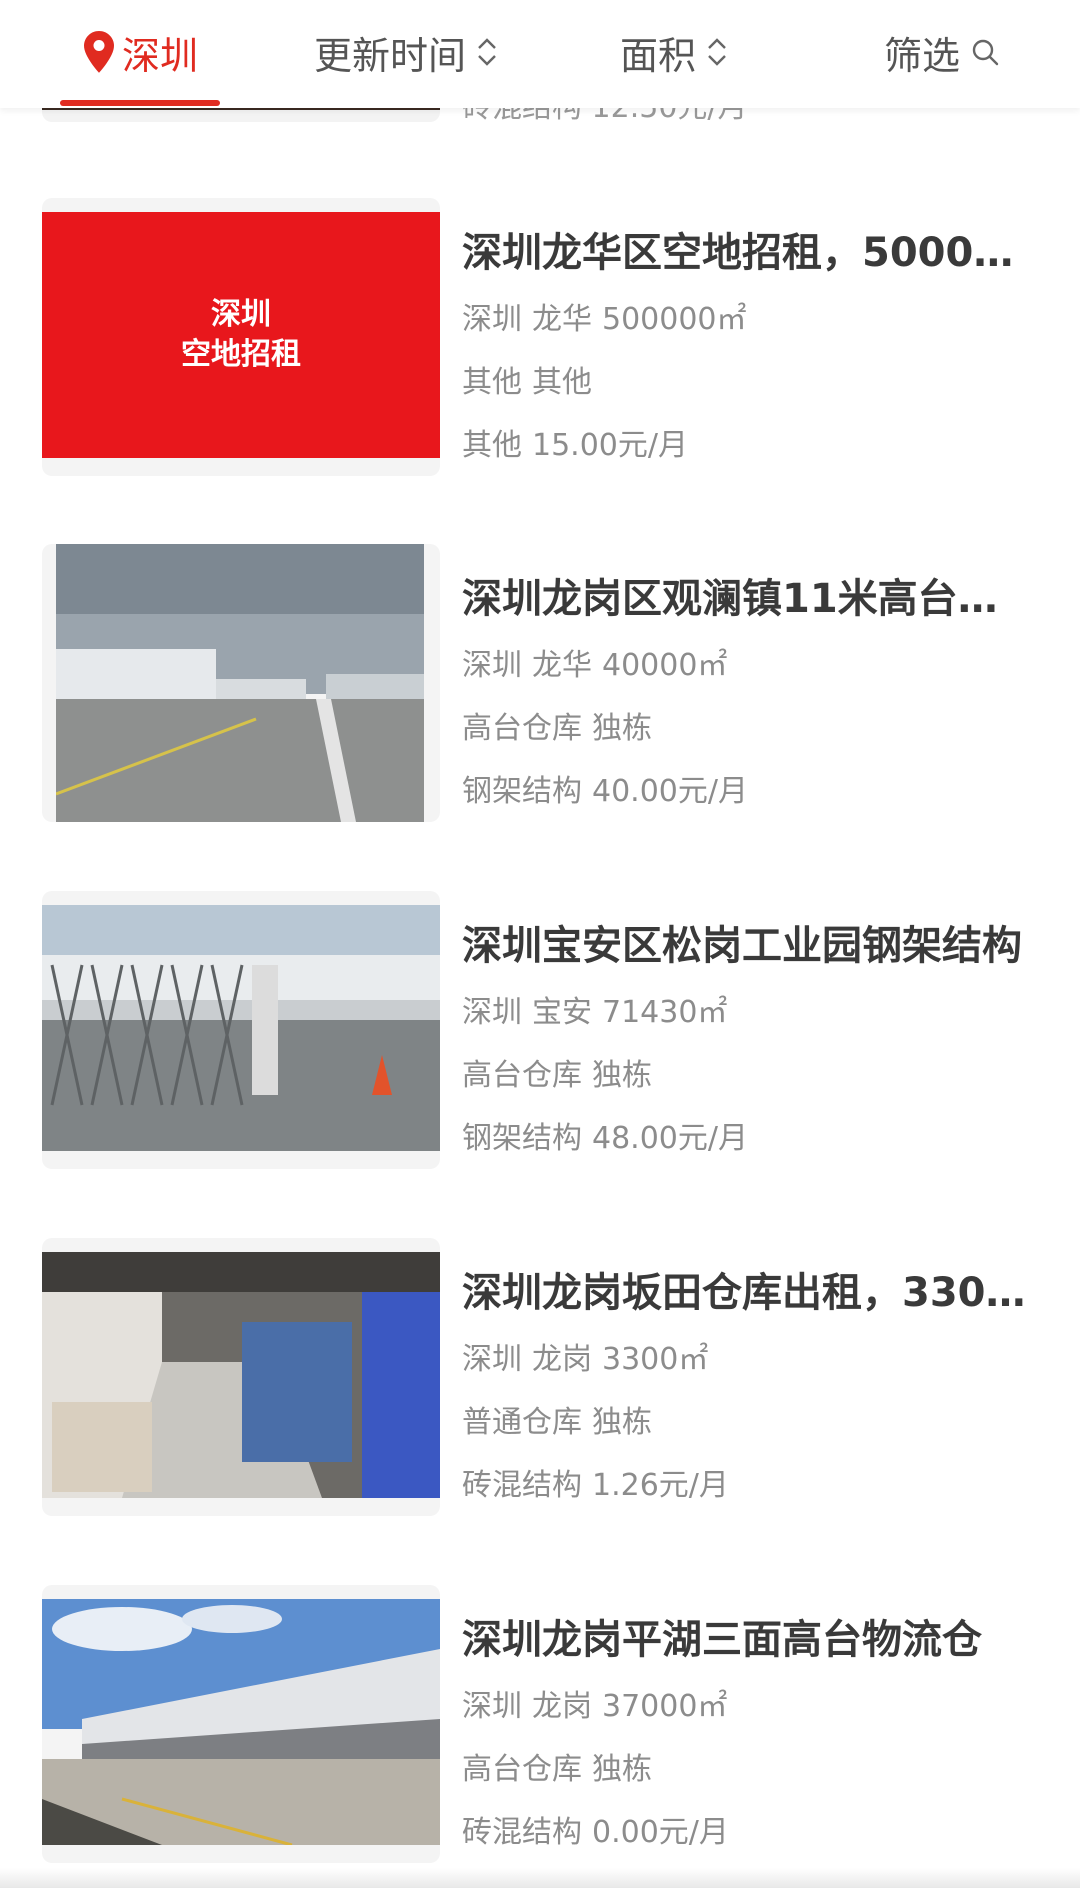  I want to click on search-icon, so click(985, 52).